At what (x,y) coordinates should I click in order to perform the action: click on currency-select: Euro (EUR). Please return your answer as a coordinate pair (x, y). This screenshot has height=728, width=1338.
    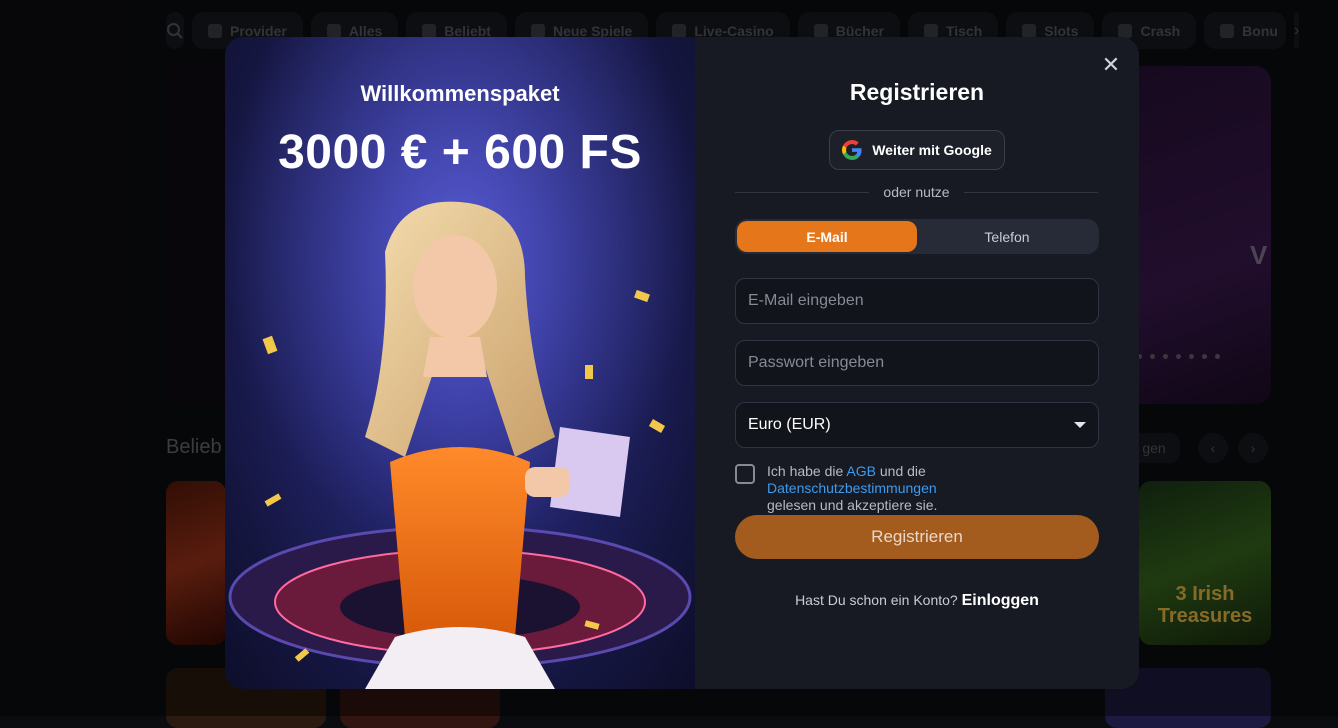
    Looking at the image, I should click on (917, 425).